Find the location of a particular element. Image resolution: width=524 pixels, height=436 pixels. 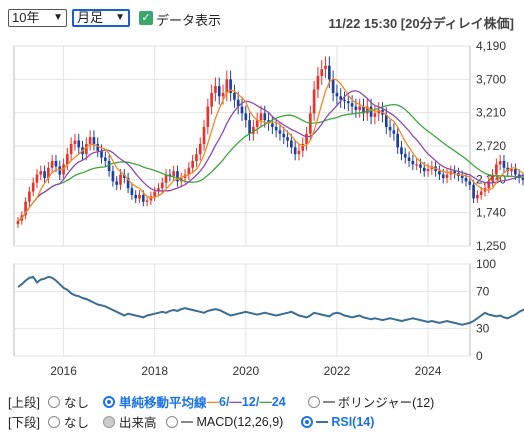

sma-radio is located at coordinates (108, 401).